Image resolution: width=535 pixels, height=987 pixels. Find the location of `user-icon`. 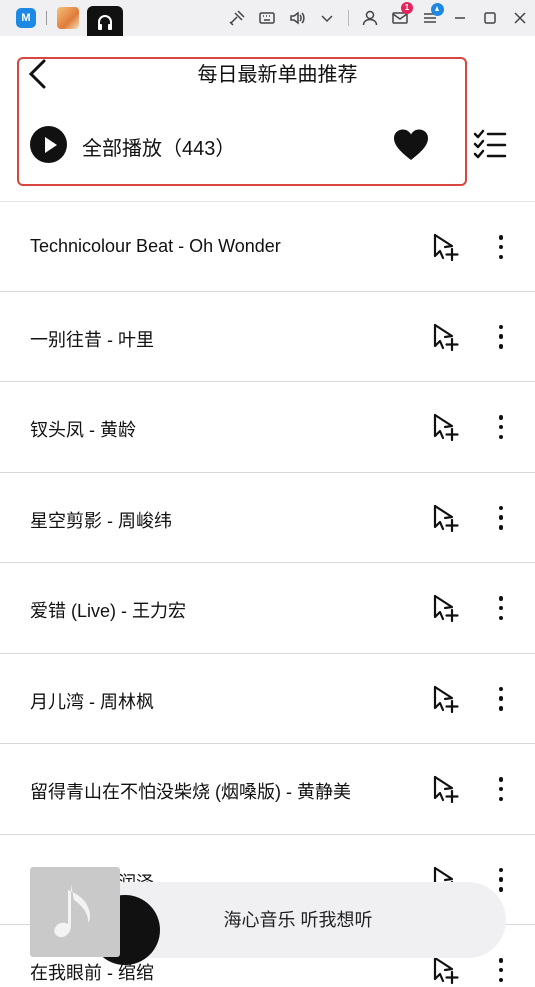

user-icon is located at coordinates (370, 18).